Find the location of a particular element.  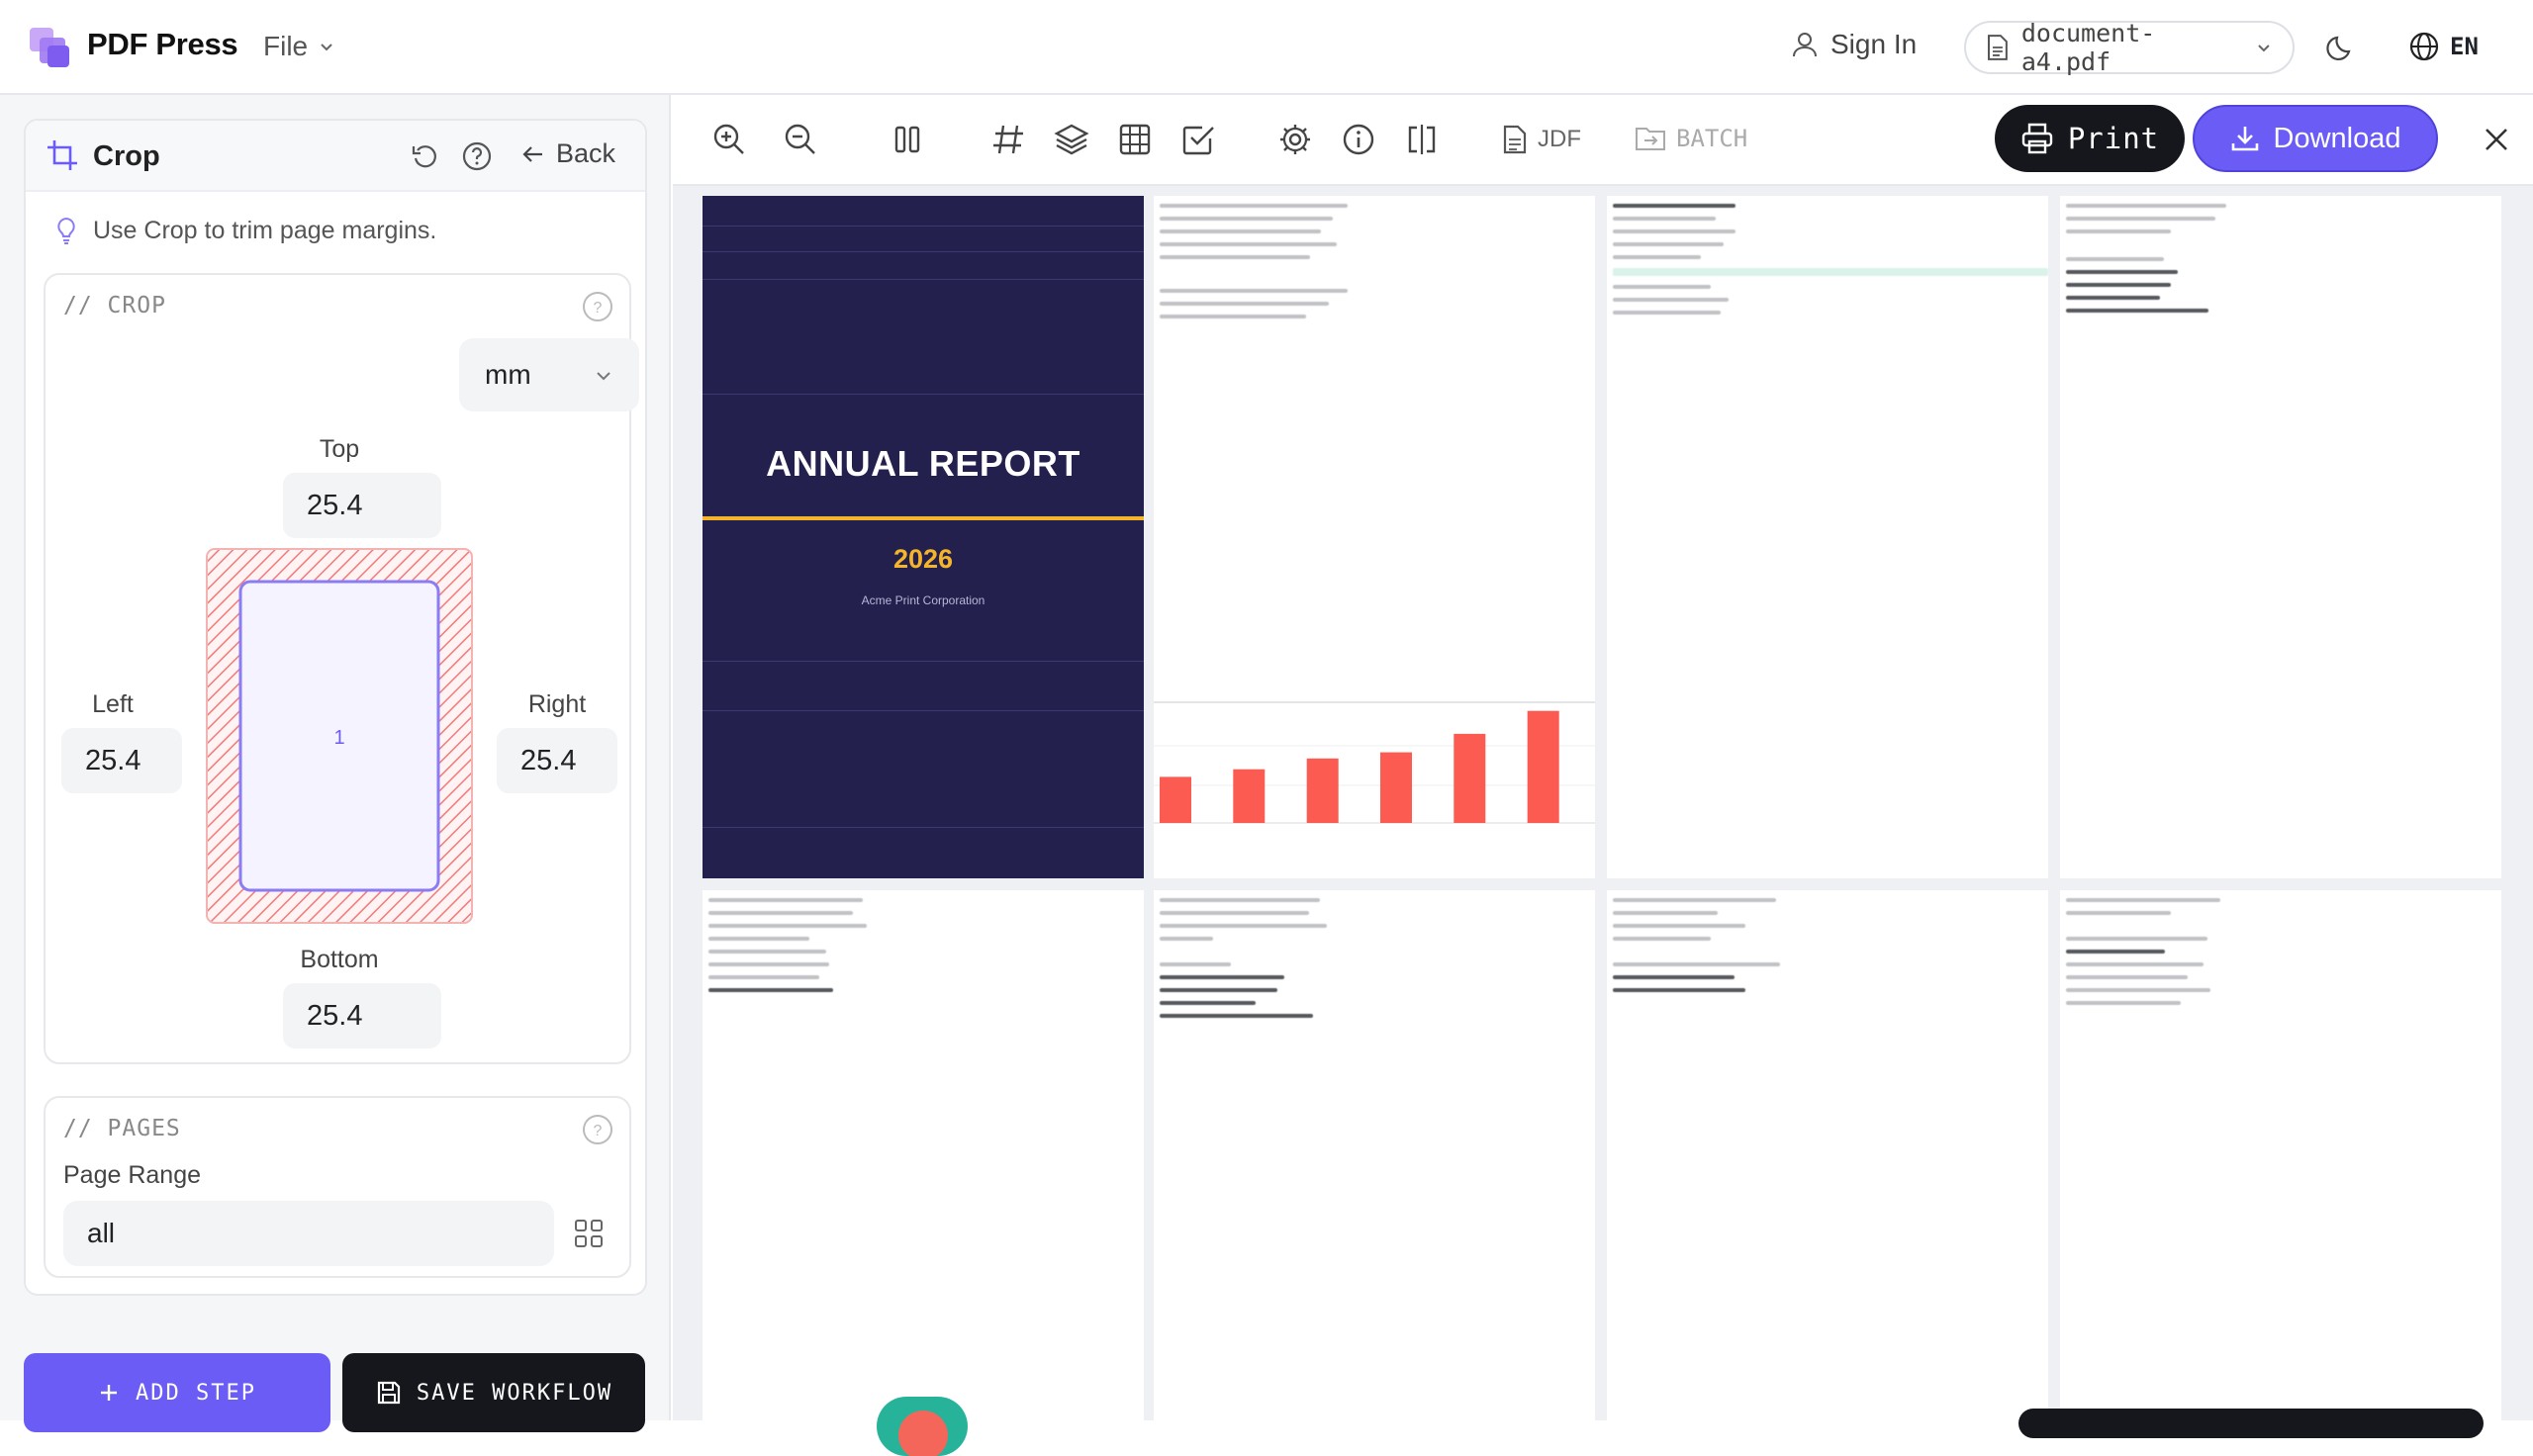

batch-button: BATCH is located at coordinates (1691, 138).